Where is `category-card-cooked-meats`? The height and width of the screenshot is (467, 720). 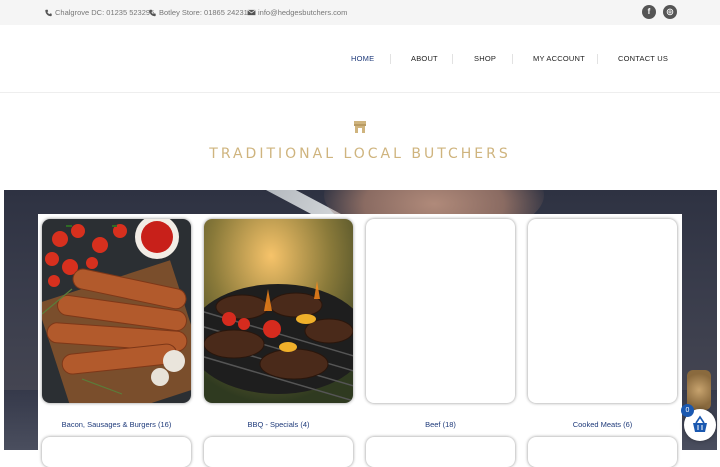 category-card-cooked-meats is located at coordinates (602, 311).